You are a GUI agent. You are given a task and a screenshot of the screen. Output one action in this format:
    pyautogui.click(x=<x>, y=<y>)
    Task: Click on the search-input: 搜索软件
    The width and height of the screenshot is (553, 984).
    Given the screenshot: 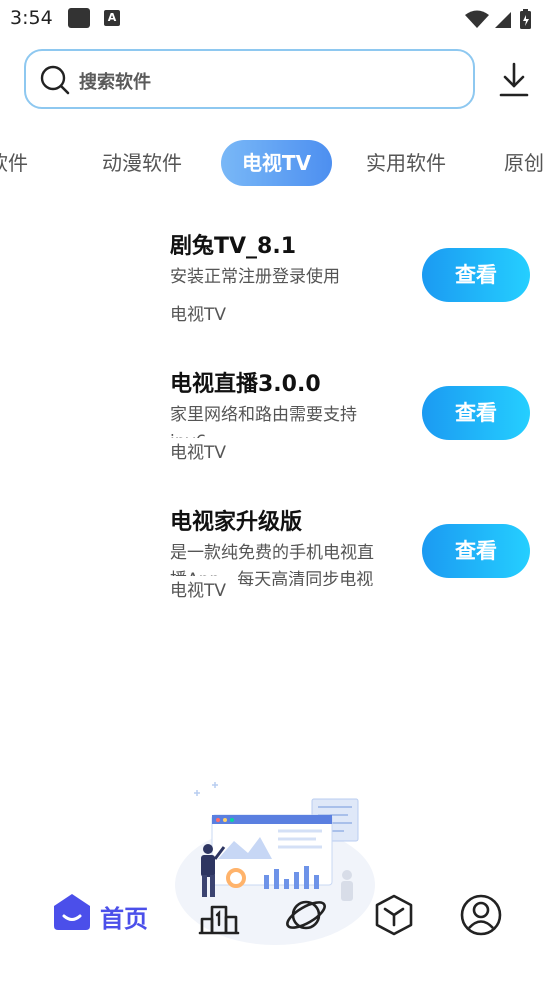 What is the action you would take?
    pyautogui.click(x=115, y=81)
    